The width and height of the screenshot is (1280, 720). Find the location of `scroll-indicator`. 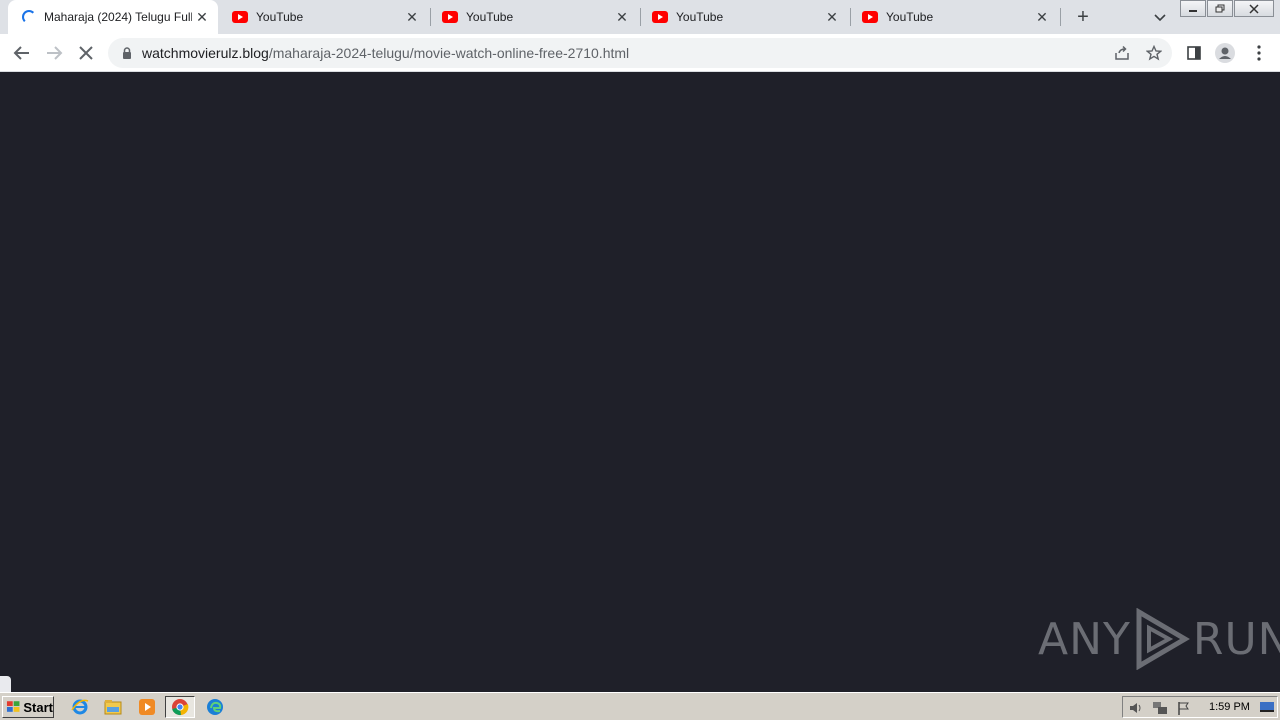

scroll-indicator is located at coordinates (5, 684).